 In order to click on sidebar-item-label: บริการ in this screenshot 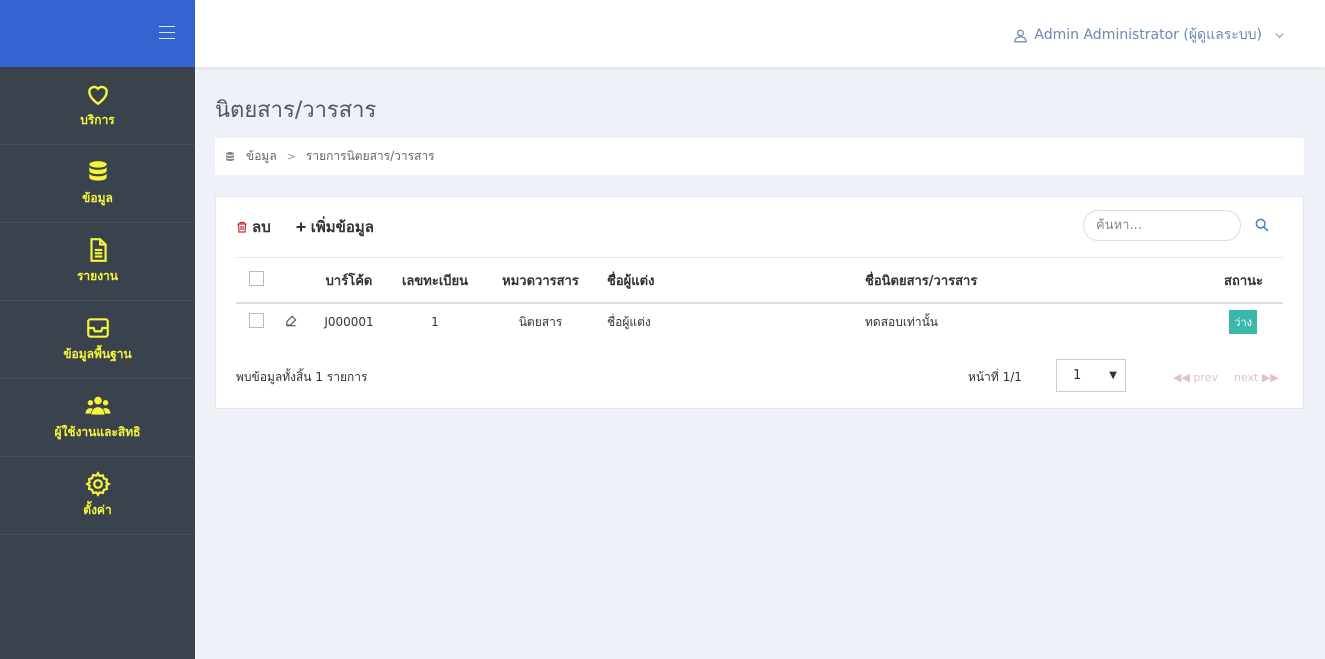, I will do `click(97, 120)`.